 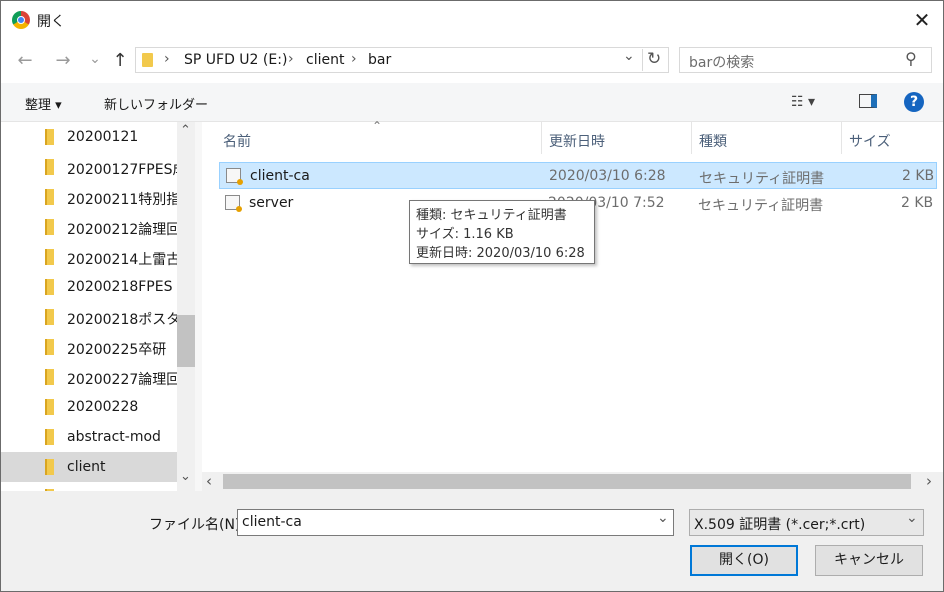 I want to click on tree-item: 20200218ポスター, so click(x=89, y=317).